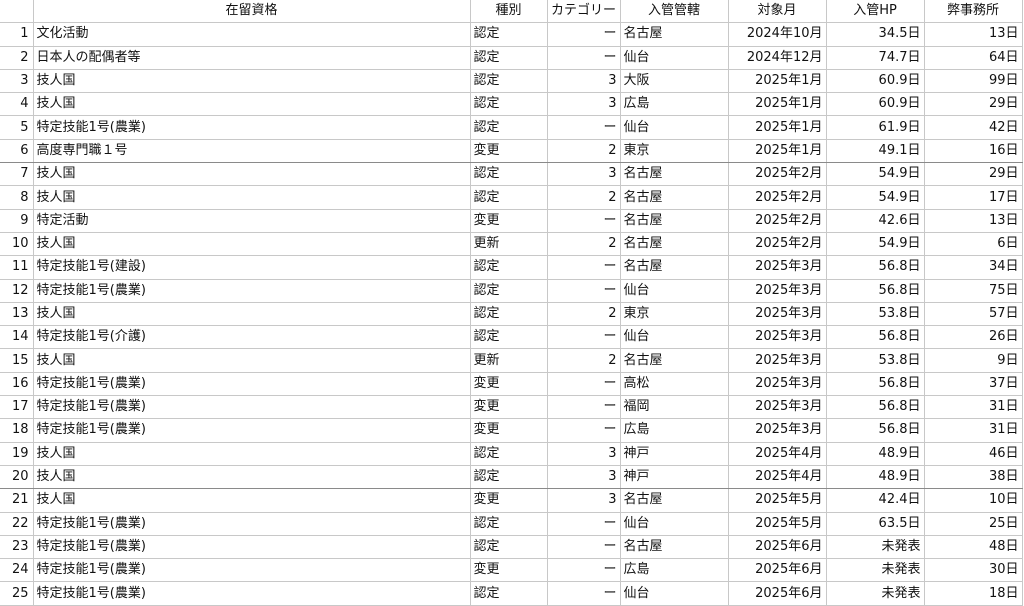 Image resolution: width=1024 pixels, height=606 pixels. What do you see at coordinates (973, 384) in the screenshot?
I see `office-days-cell: 37日` at bounding box center [973, 384].